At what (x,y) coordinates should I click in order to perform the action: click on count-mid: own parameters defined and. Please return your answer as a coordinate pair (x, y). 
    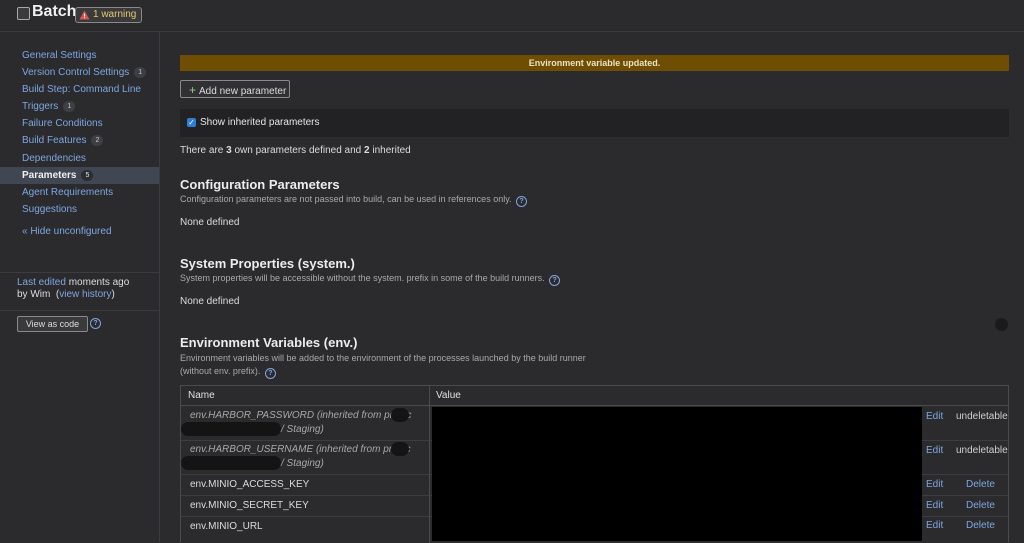
    Looking at the image, I should click on (298, 150).